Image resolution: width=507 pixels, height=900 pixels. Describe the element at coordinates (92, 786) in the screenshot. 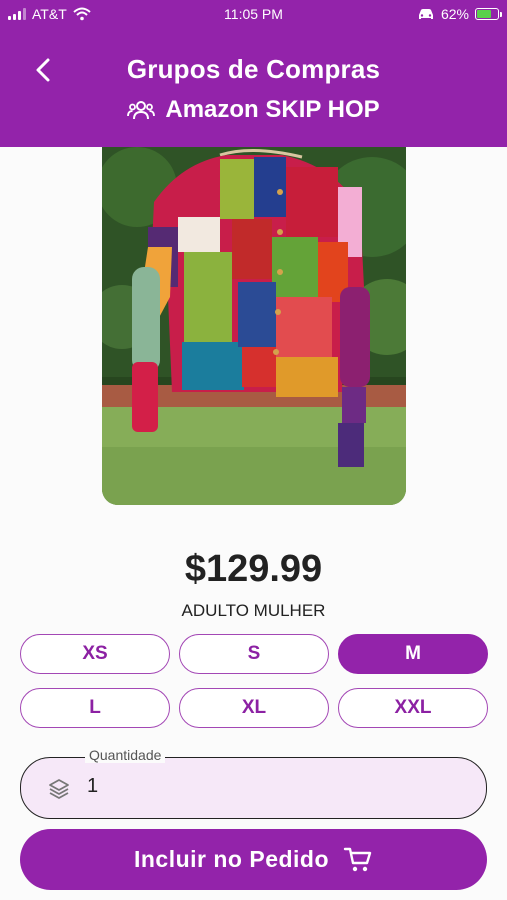

I see `quantity-input: 1` at that location.